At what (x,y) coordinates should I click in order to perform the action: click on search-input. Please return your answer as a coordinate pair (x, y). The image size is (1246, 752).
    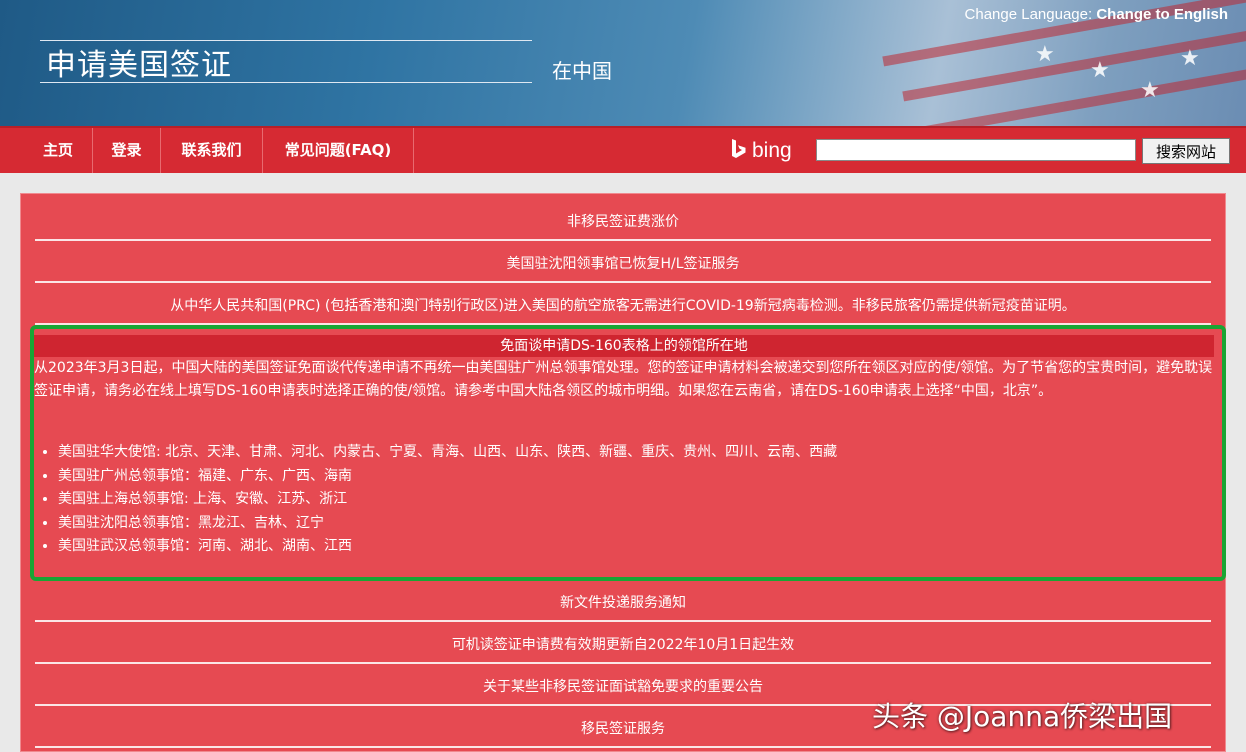
    Looking at the image, I should click on (976, 150).